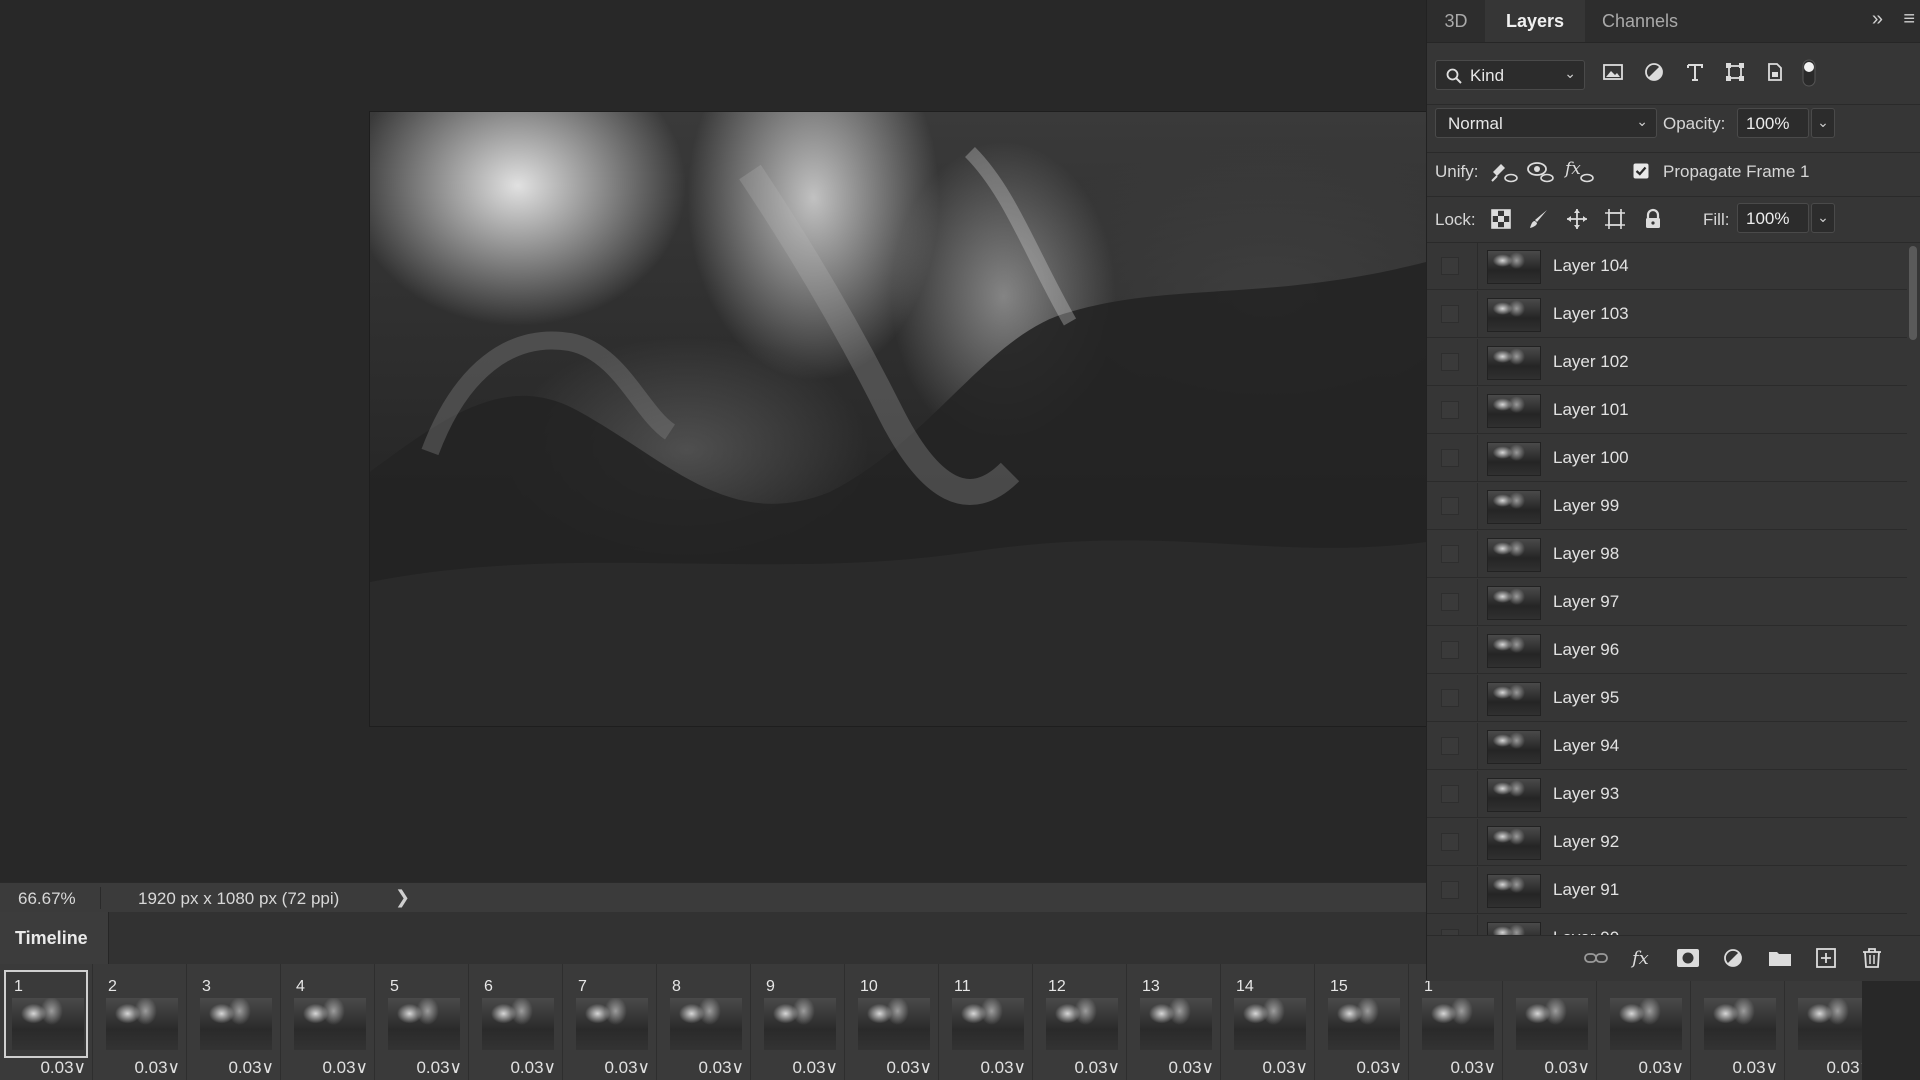 The height and width of the screenshot is (1080, 1920). What do you see at coordinates (1667, 925) in the screenshot?
I see `layer-row: Layer 90` at bounding box center [1667, 925].